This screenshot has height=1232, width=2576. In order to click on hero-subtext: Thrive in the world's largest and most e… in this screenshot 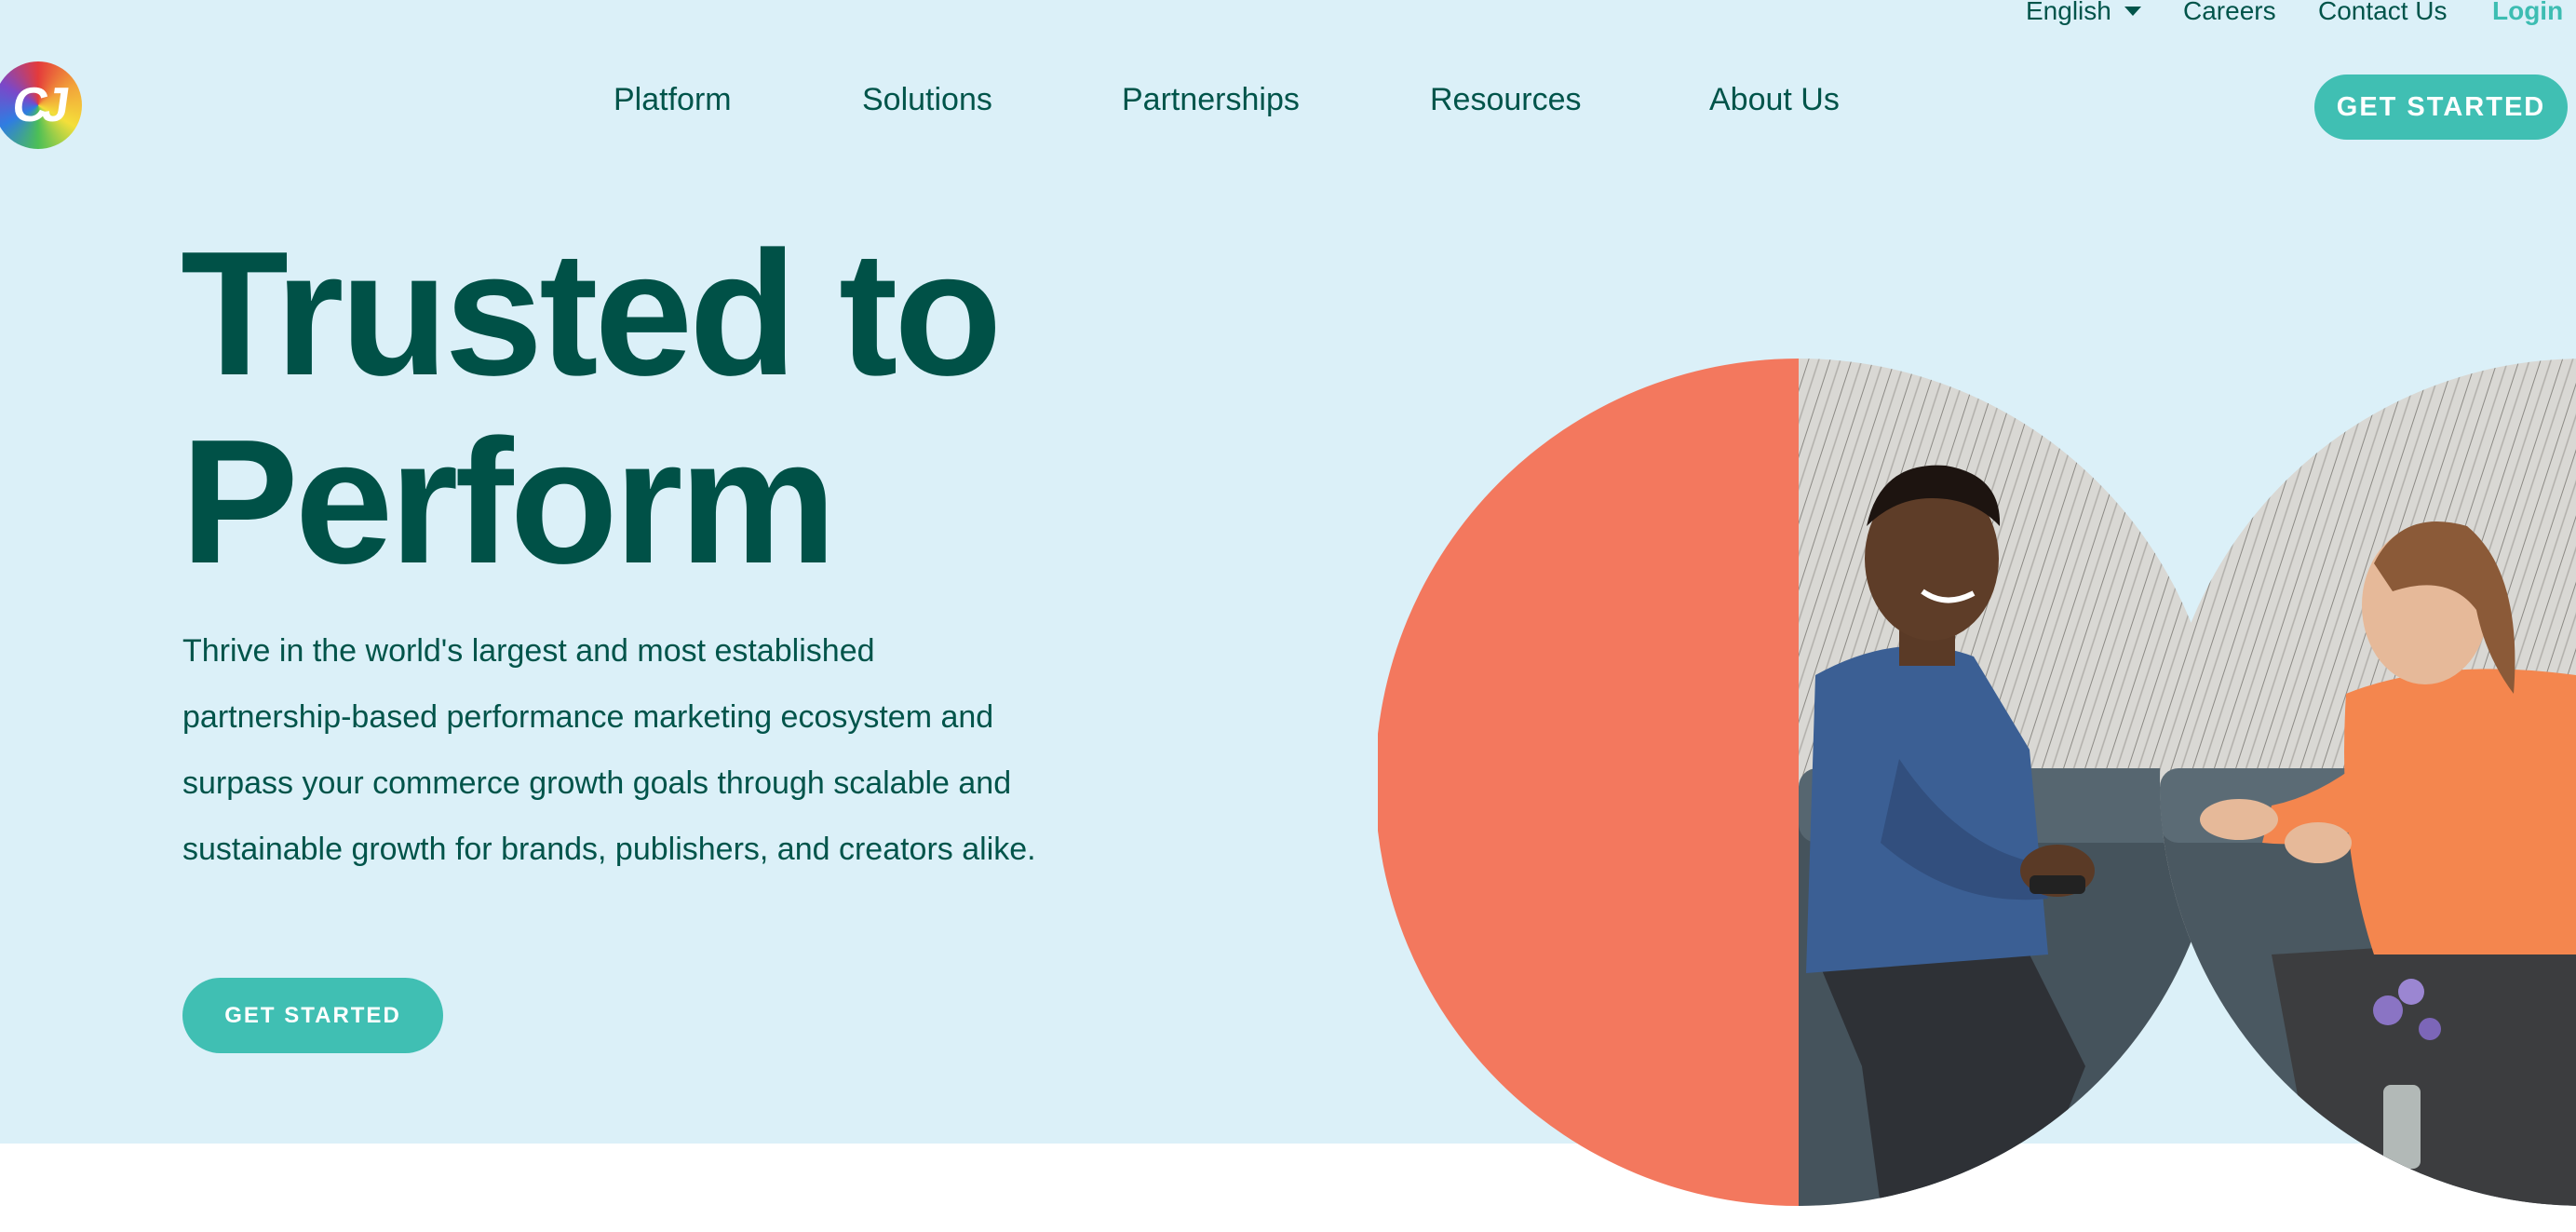, I will do `click(609, 750)`.